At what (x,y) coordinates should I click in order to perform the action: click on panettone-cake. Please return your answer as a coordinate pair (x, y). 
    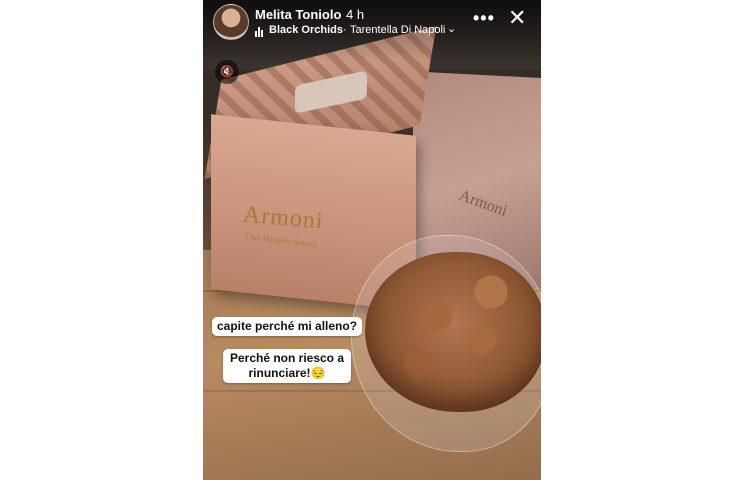
    Looking at the image, I should click on (453, 332).